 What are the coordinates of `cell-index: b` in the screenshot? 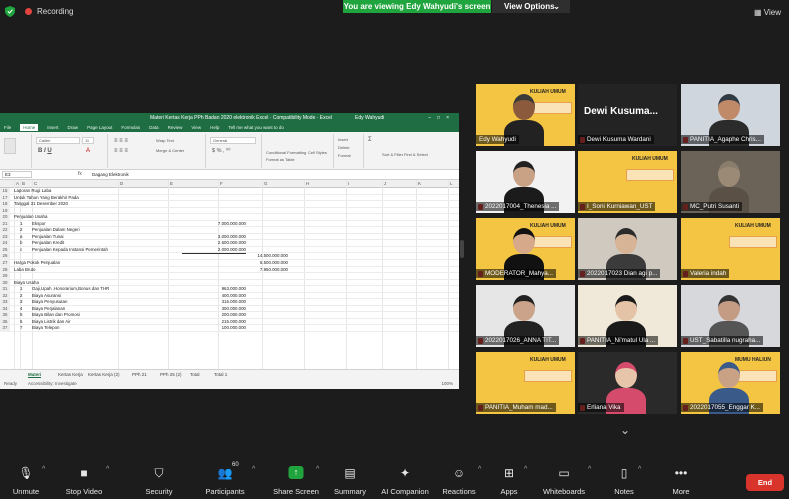 It's located at (21, 243).